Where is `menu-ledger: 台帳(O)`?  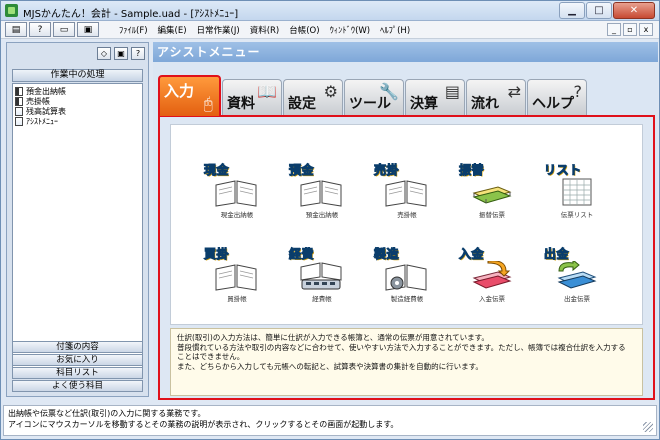 menu-ledger: 台帳(O) is located at coordinates (304, 30).